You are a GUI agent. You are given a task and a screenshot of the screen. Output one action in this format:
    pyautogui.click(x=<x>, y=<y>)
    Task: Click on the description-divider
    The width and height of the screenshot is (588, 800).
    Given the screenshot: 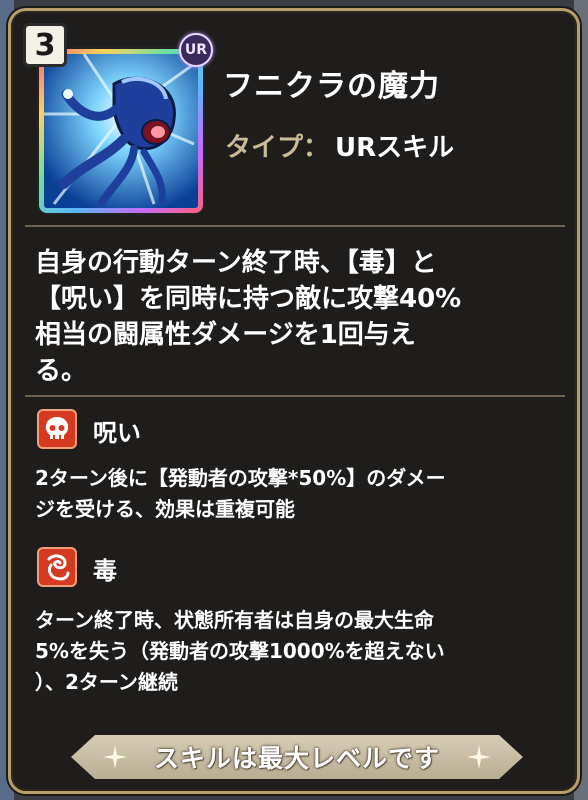 What is the action you would take?
    pyautogui.click(x=295, y=396)
    